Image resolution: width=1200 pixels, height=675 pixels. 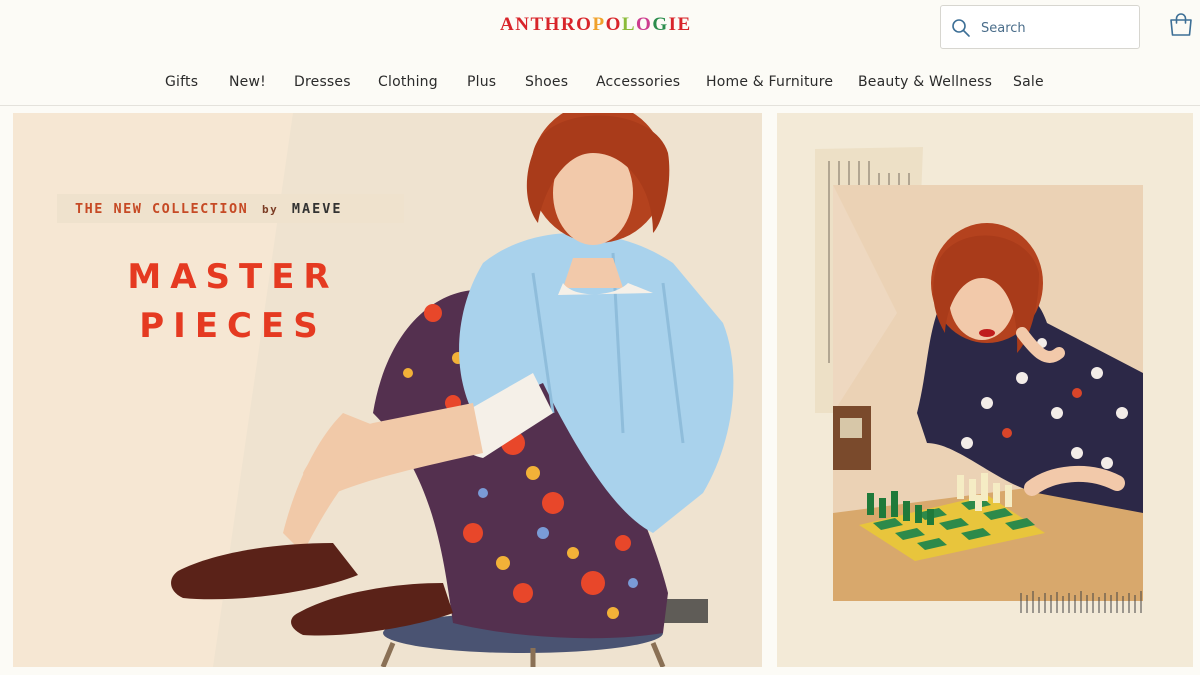 I want to click on search-box, so click(x=1040, y=27).